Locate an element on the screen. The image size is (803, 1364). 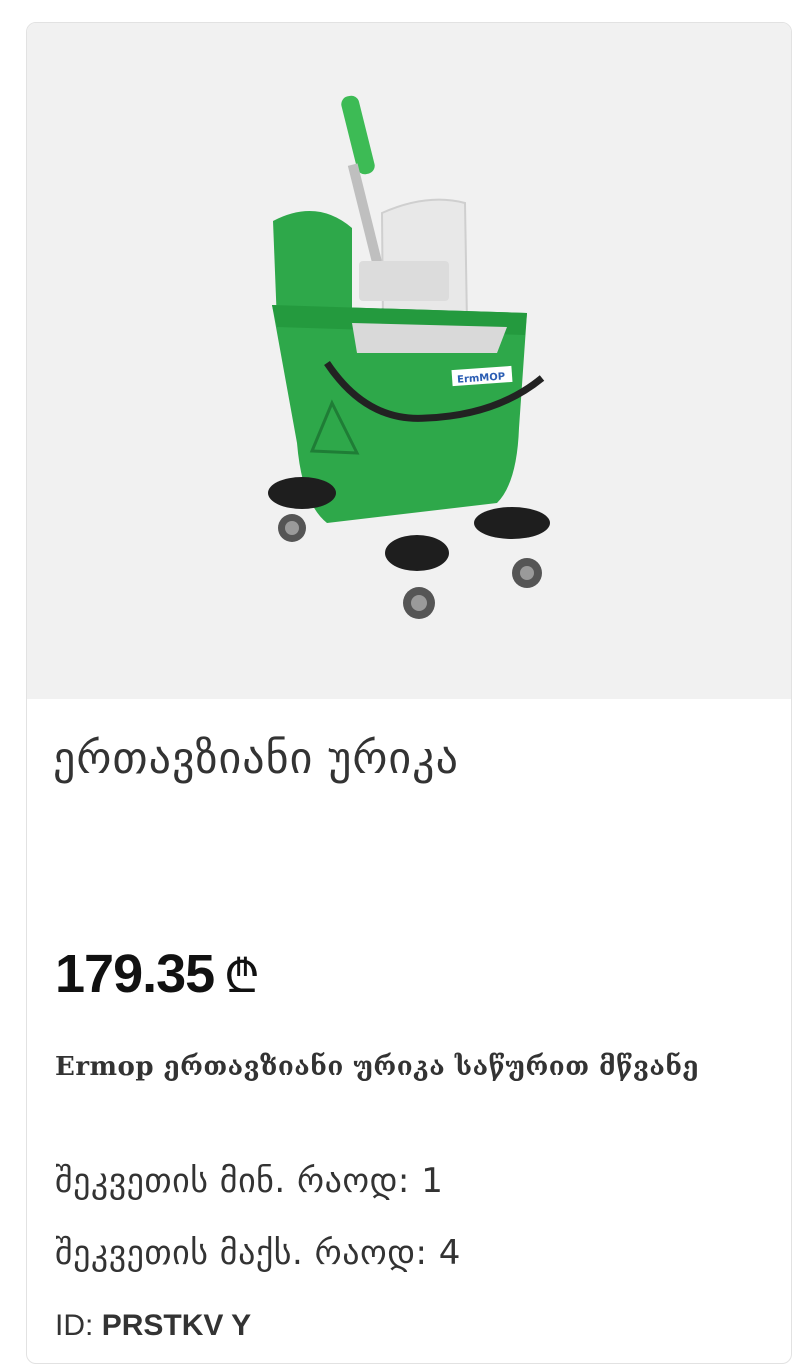
price-value: 179.35 is located at coordinates (135, 974).